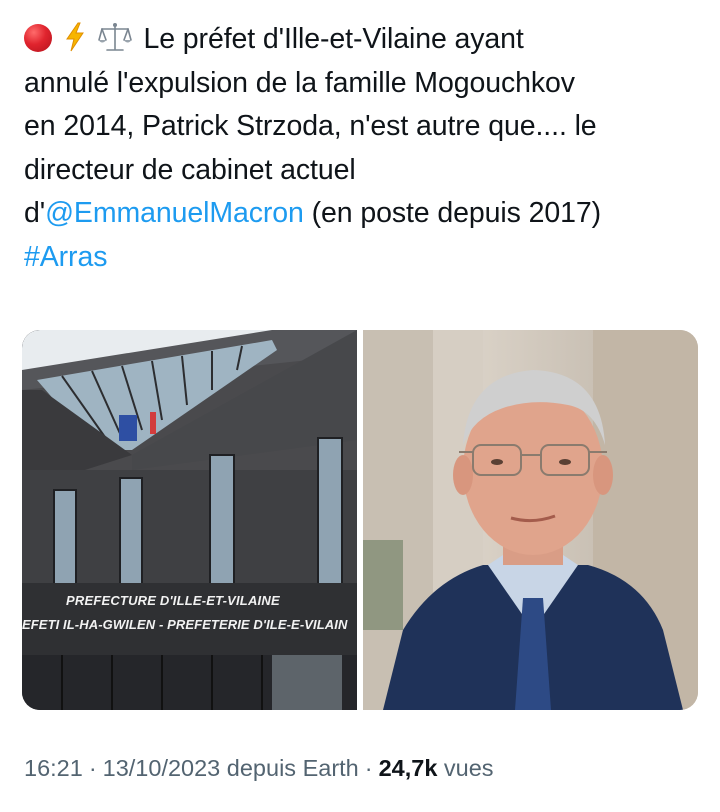  Describe the element at coordinates (190, 169) in the screenshot. I see `tweet-line-4: directeur de cabinet actuel` at that location.